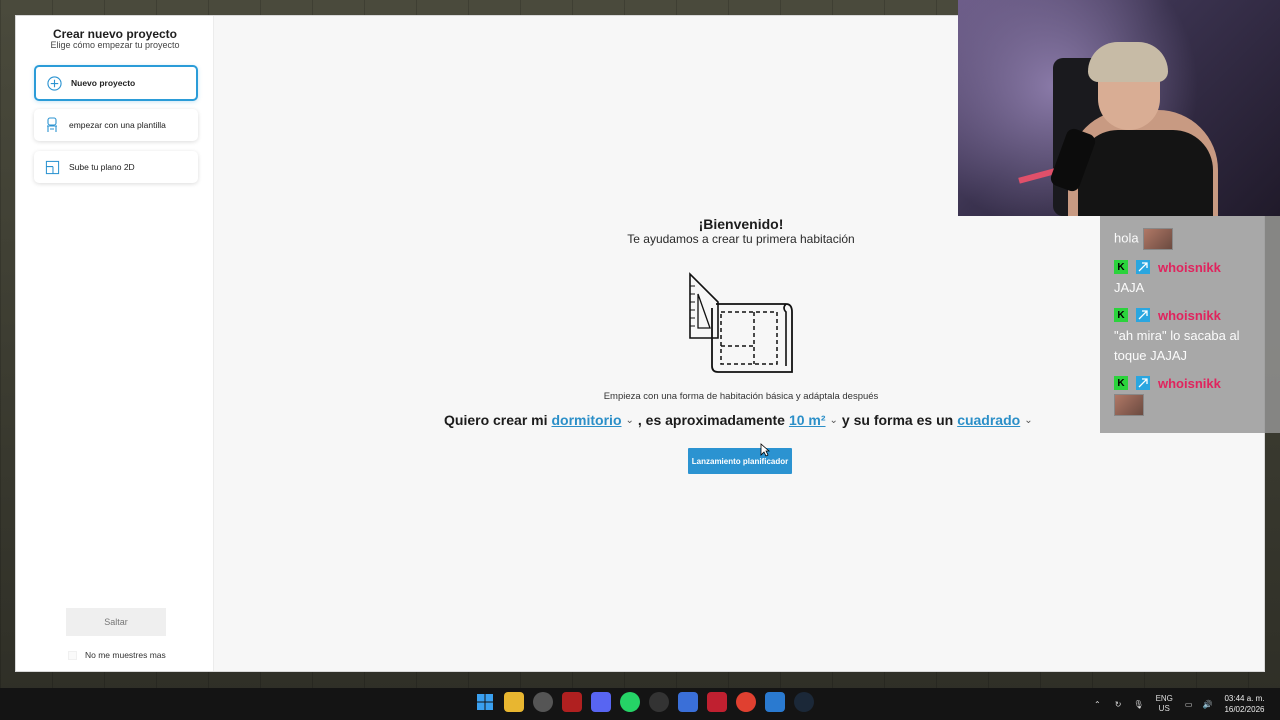  Describe the element at coordinates (513, 702) in the screenshot. I see `file-explorer-icon` at that location.